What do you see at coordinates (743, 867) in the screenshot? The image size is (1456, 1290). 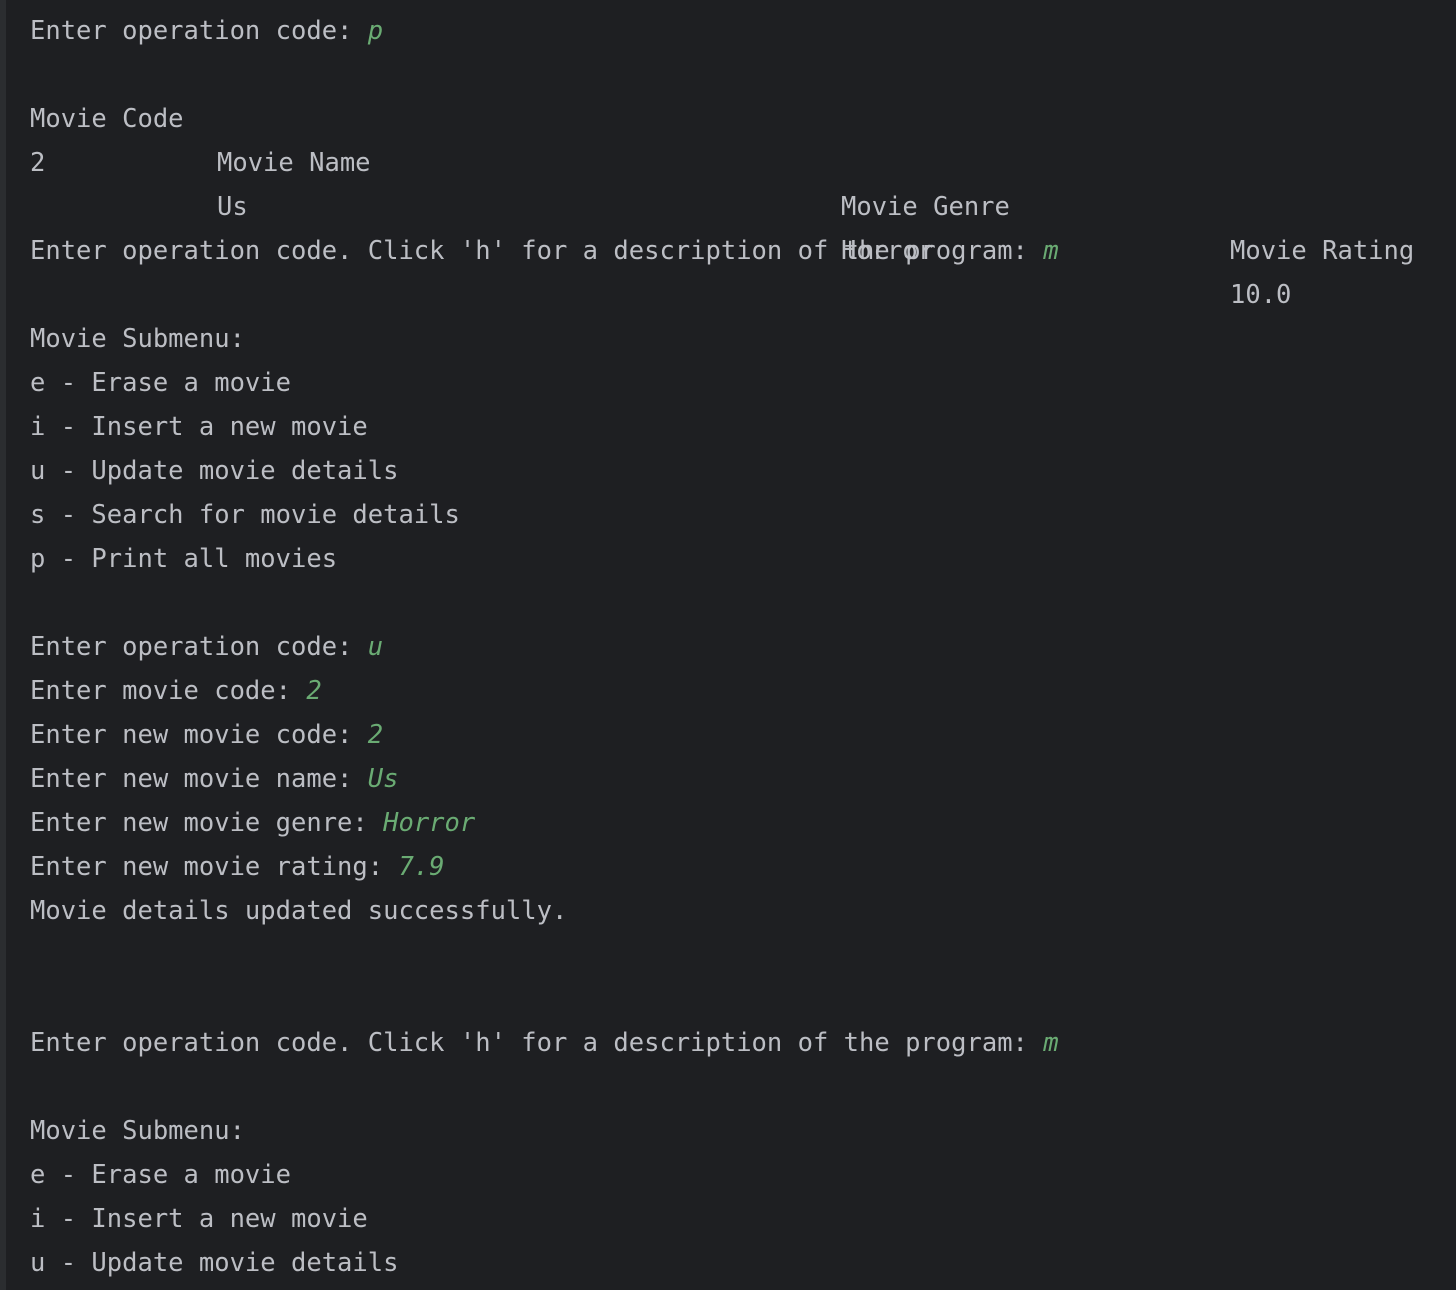 I see `console-line-prompt: Enter new movie rating: 7.9` at bounding box center [743, 867].